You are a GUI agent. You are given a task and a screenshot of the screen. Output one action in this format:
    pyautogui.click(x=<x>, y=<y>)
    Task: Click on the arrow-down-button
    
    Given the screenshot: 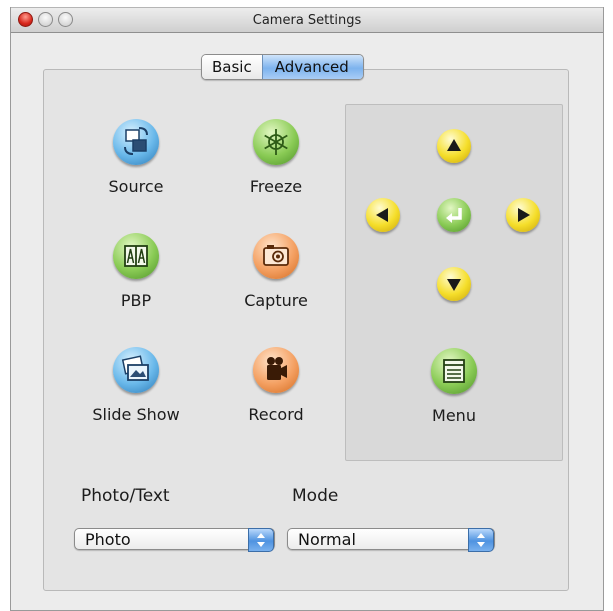 What is the action you would take?
    pyautogui.click(x=454, y=284)
    